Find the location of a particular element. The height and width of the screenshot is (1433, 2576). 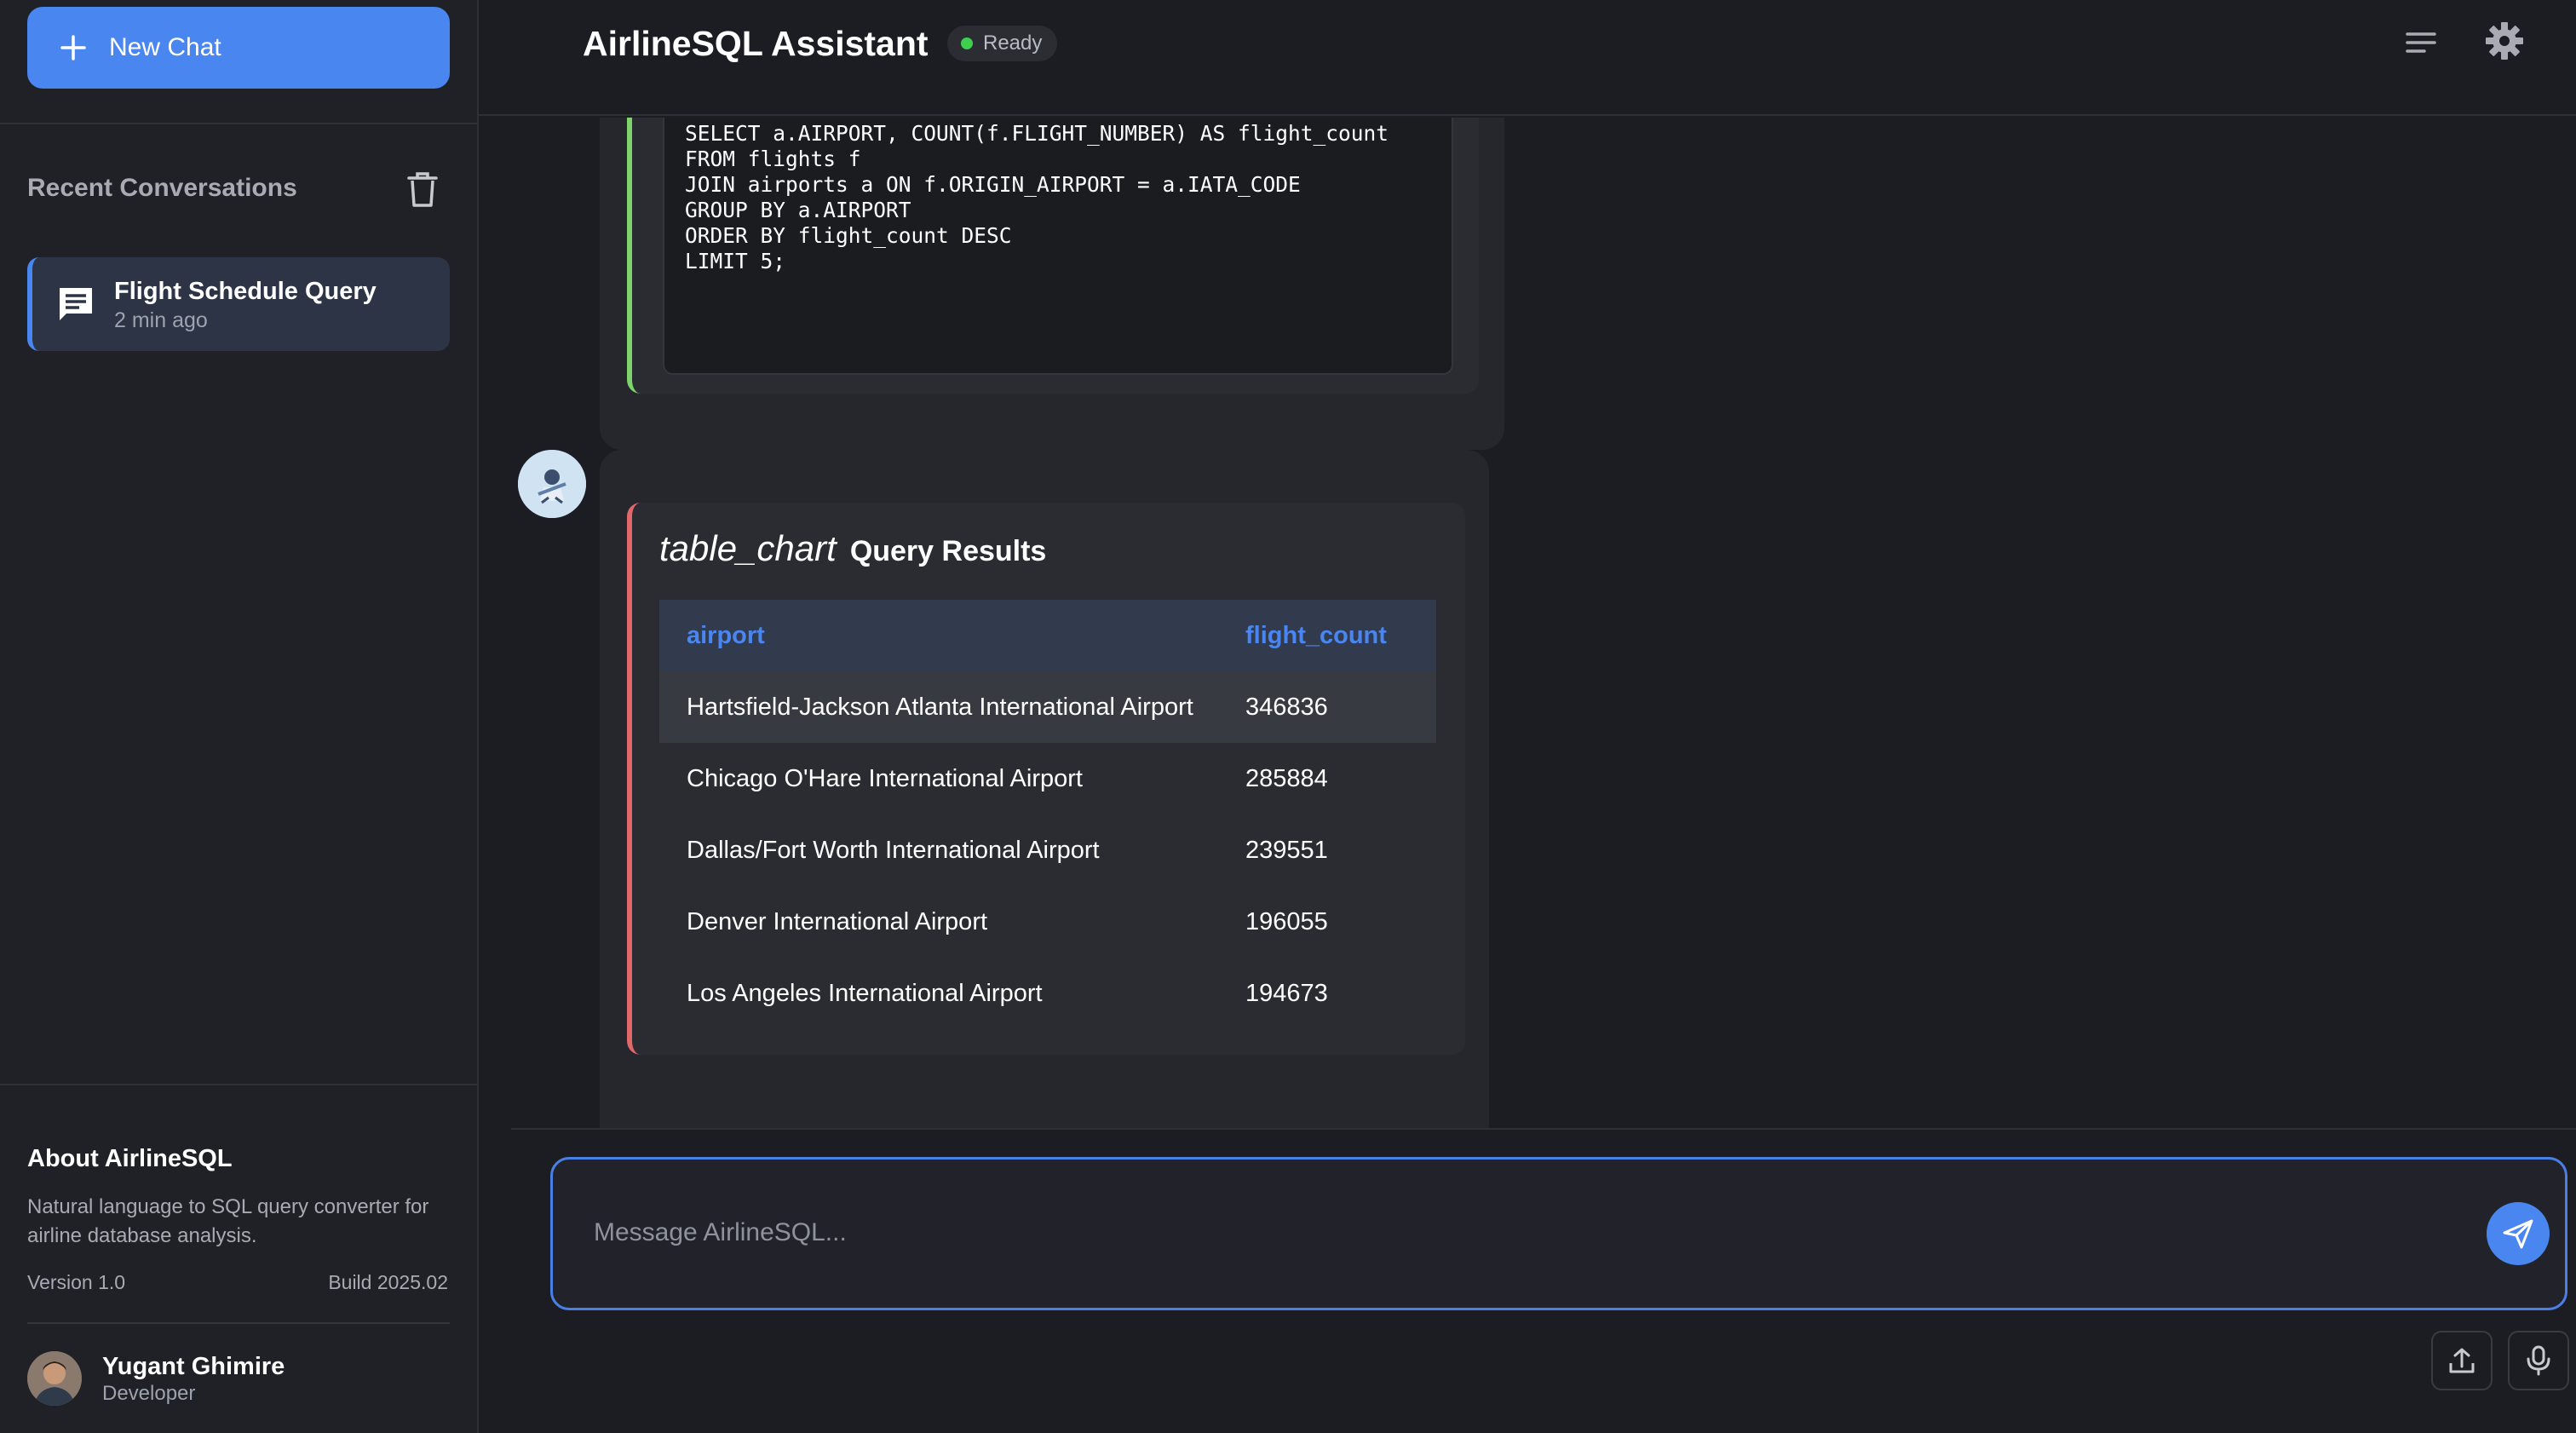

column-header: flight_count is located at coordinates (1340, 636).